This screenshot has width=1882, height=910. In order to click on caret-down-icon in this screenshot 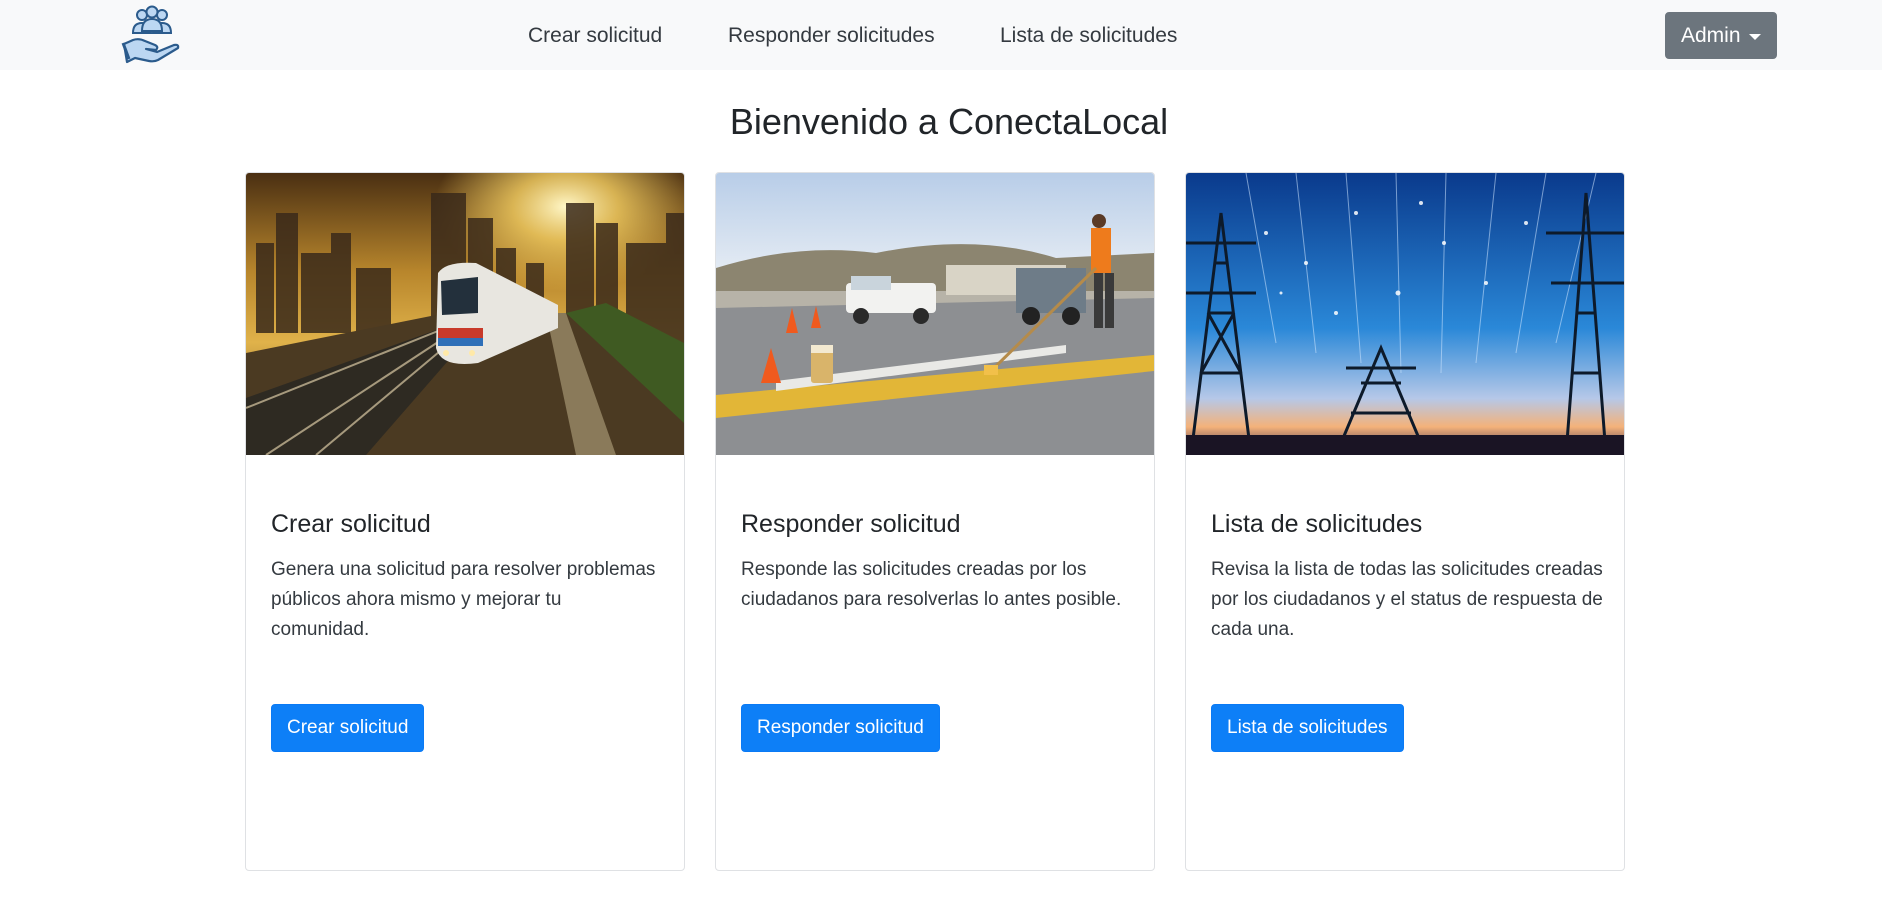, I will do `click(1755, 37)`.